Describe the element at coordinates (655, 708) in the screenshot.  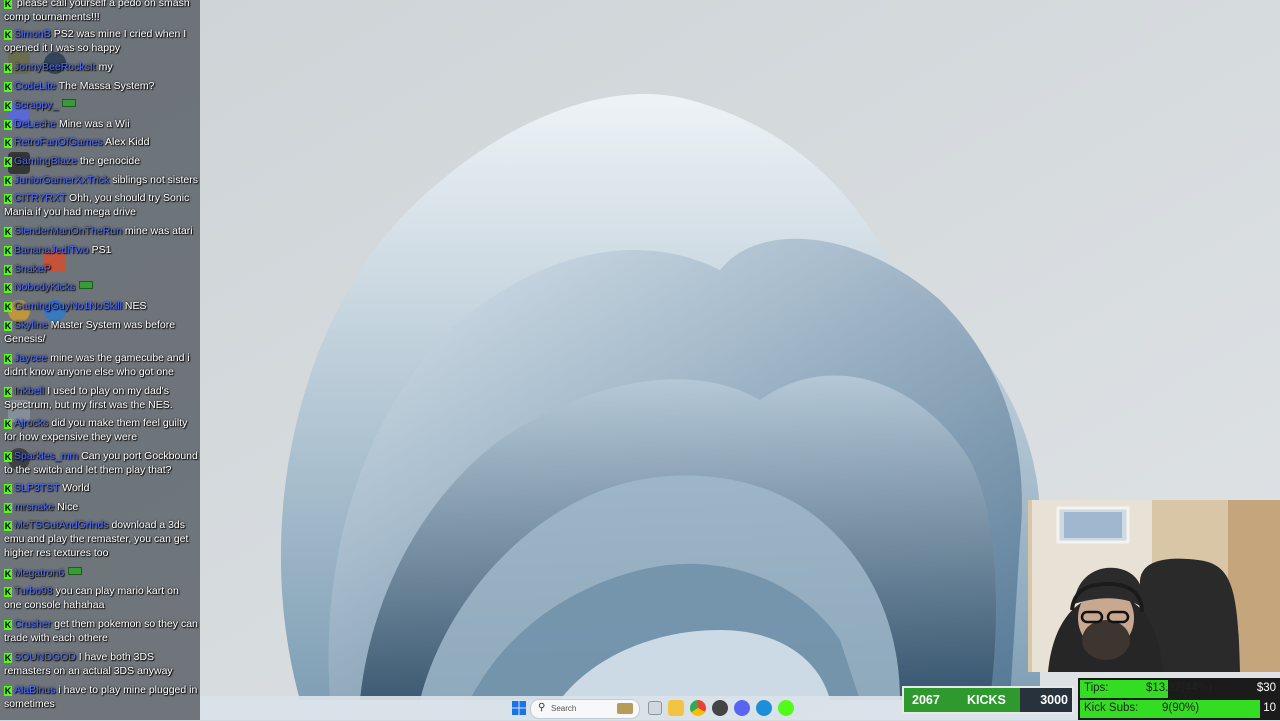
I see `task-view-icon` at that location.